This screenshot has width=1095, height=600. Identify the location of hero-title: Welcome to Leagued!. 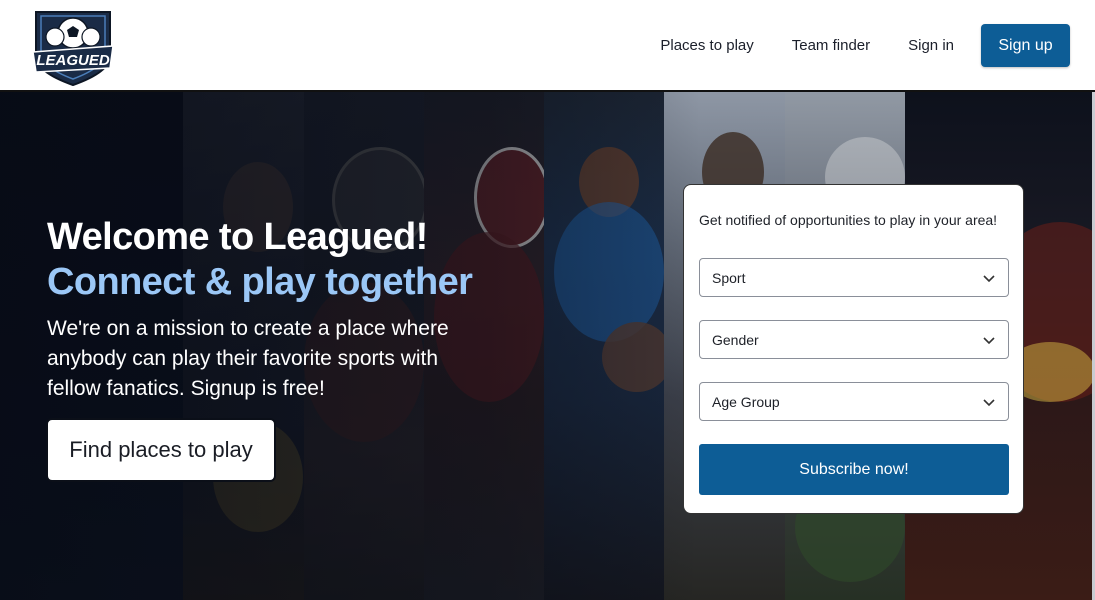
(237, 237).